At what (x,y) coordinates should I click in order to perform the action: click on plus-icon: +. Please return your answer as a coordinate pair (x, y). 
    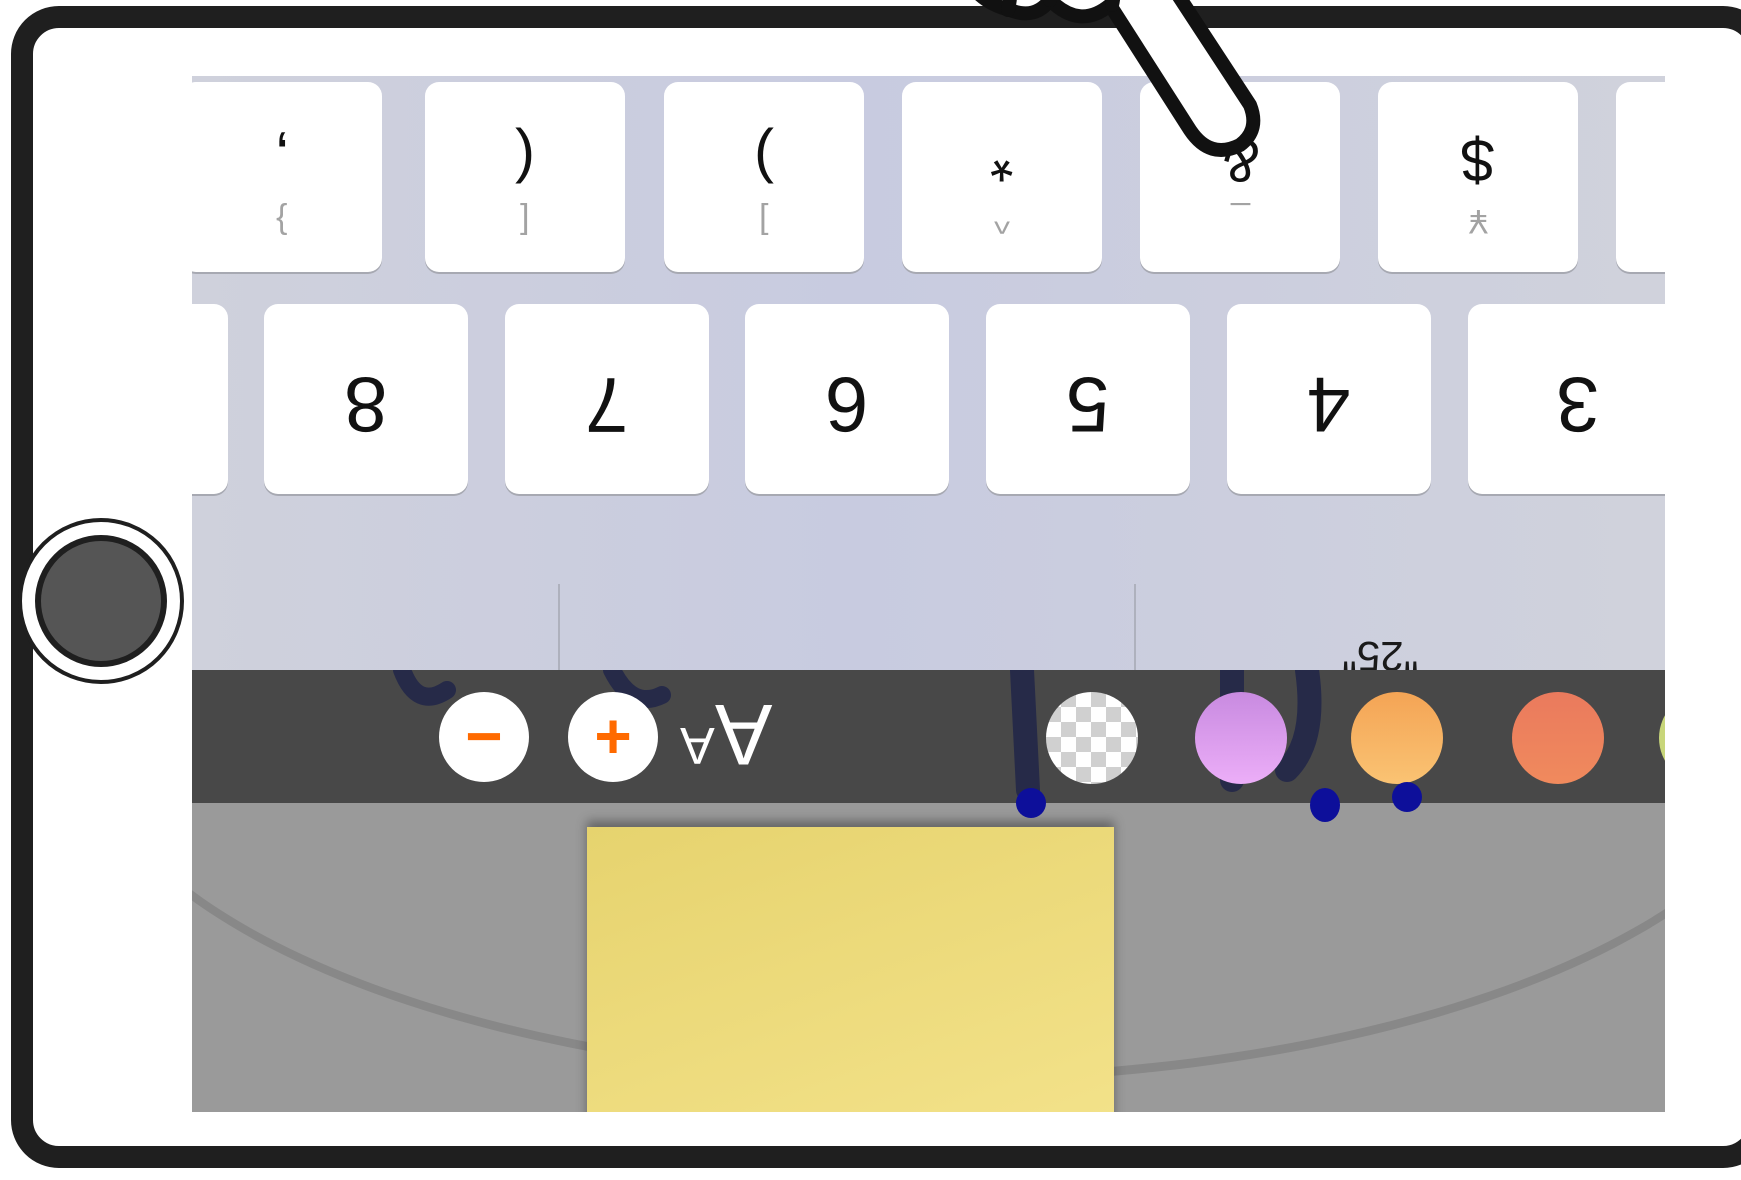
    Looking at the image, I should click on (613, 736).